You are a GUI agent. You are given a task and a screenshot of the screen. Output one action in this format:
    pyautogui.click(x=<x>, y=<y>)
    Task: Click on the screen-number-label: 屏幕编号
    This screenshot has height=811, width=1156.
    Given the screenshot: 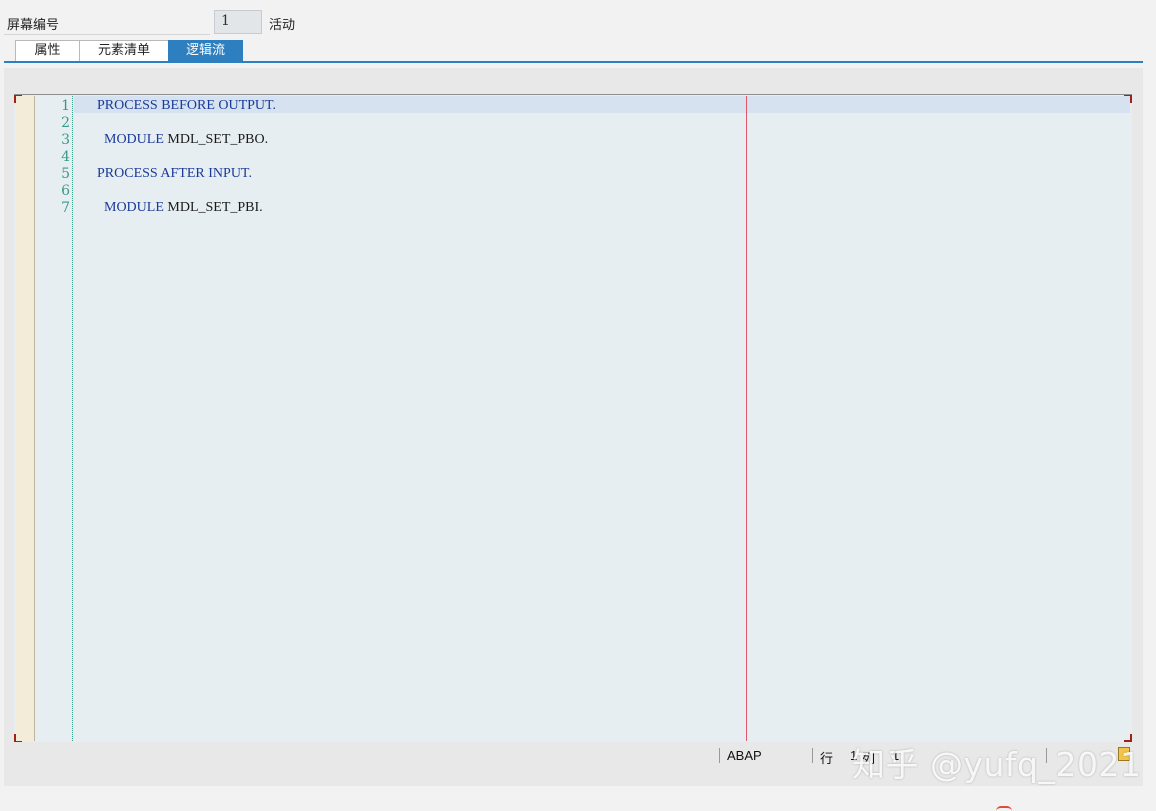 What is the action you would take?
    pyautogui.click(x=33, y=25)
    